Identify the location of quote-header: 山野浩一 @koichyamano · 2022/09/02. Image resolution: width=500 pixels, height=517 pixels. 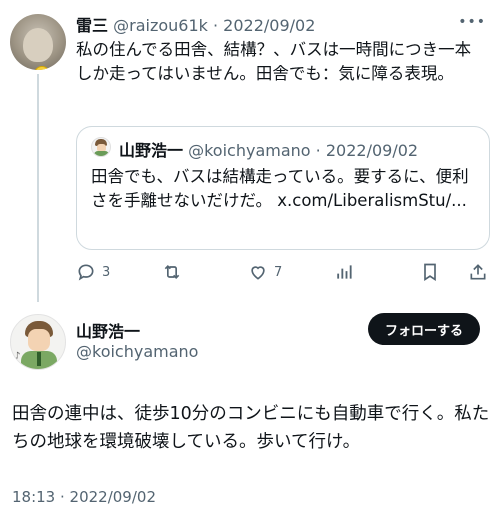
(268, 149).